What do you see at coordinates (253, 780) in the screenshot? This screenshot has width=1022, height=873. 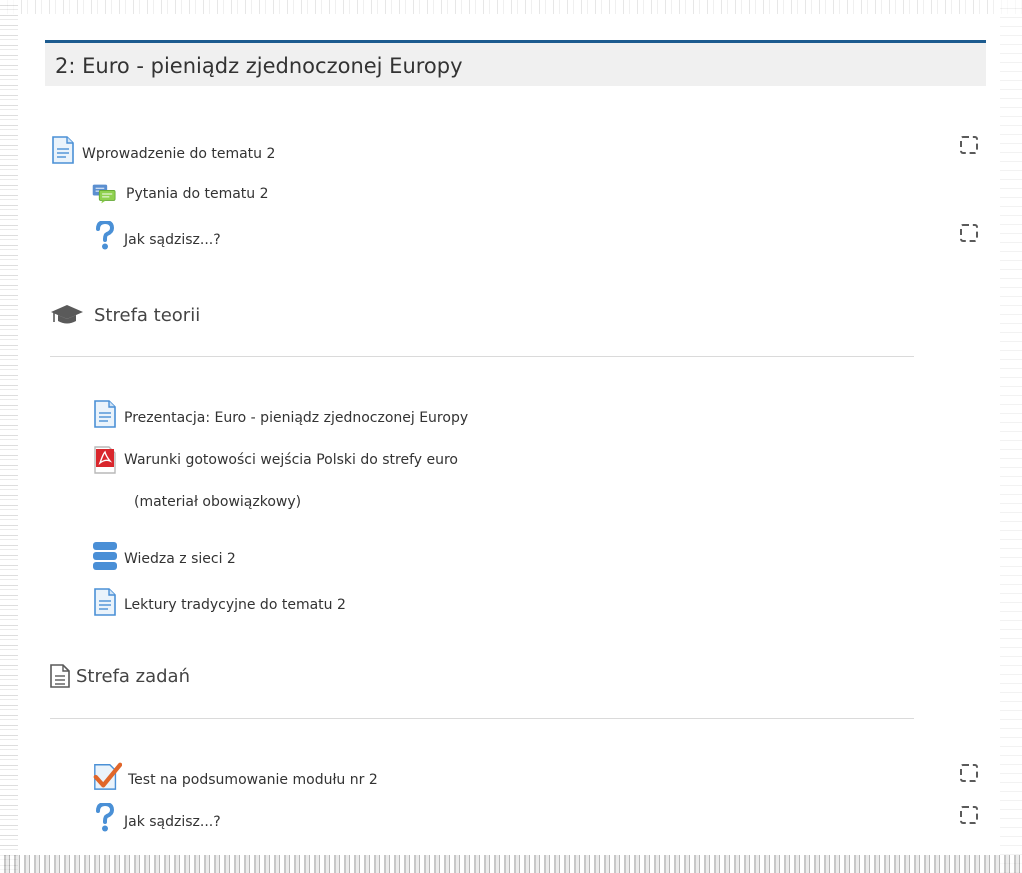 I see `activity-label: Test na podsumowanie modułu nr 2` at bounding box center [253, 780].